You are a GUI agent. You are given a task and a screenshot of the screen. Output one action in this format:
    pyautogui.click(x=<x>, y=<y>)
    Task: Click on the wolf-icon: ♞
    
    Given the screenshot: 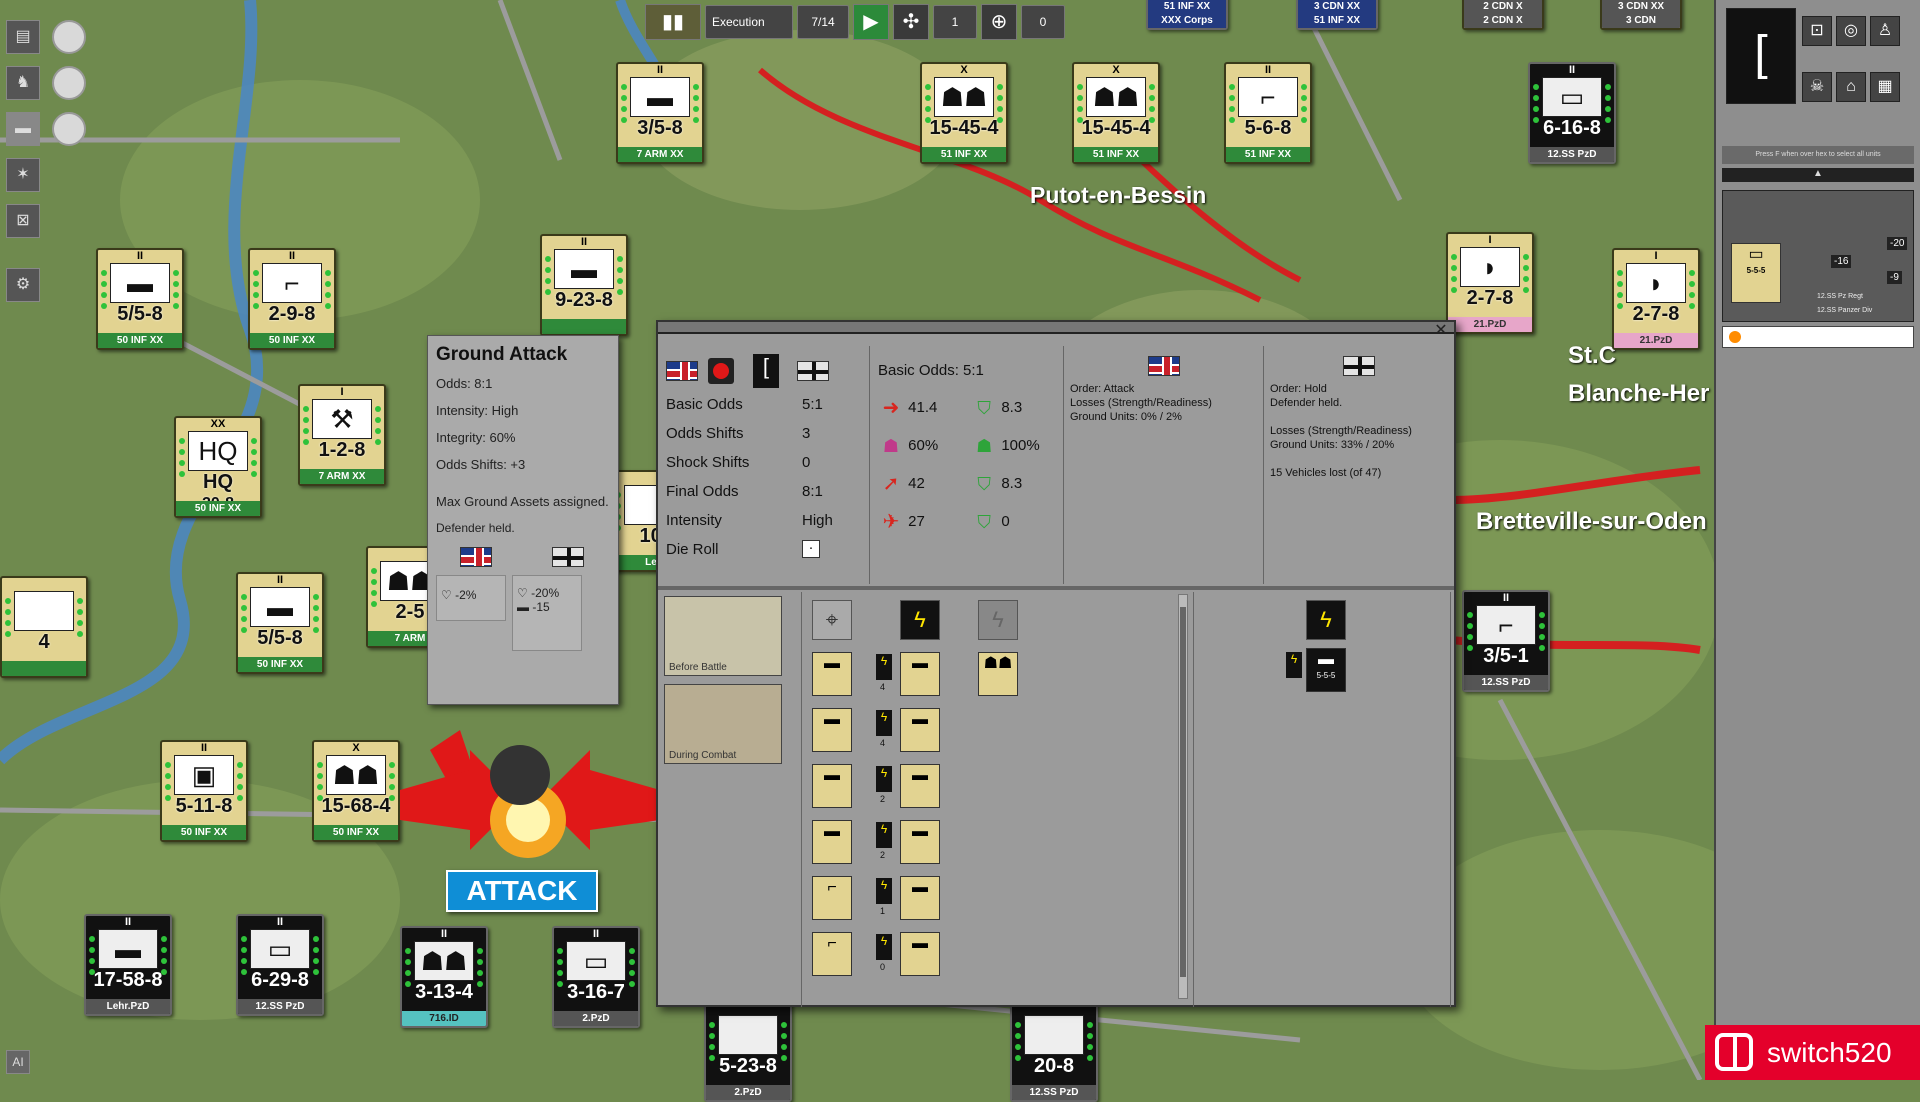 What is the action you would take?
    pyautogui.click(x=23, y=83)
    